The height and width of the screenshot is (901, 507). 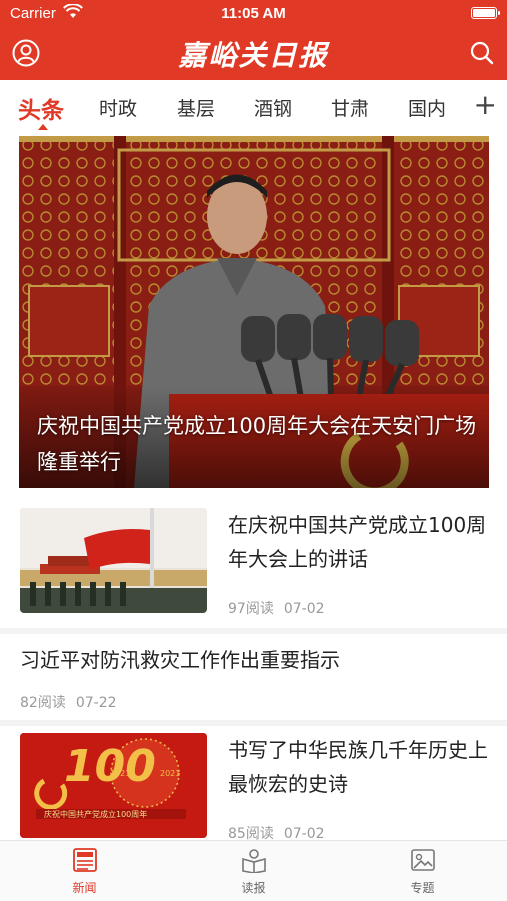 I want to click on article-meta: 82阅读 07-22, so click(x=73, y=702).